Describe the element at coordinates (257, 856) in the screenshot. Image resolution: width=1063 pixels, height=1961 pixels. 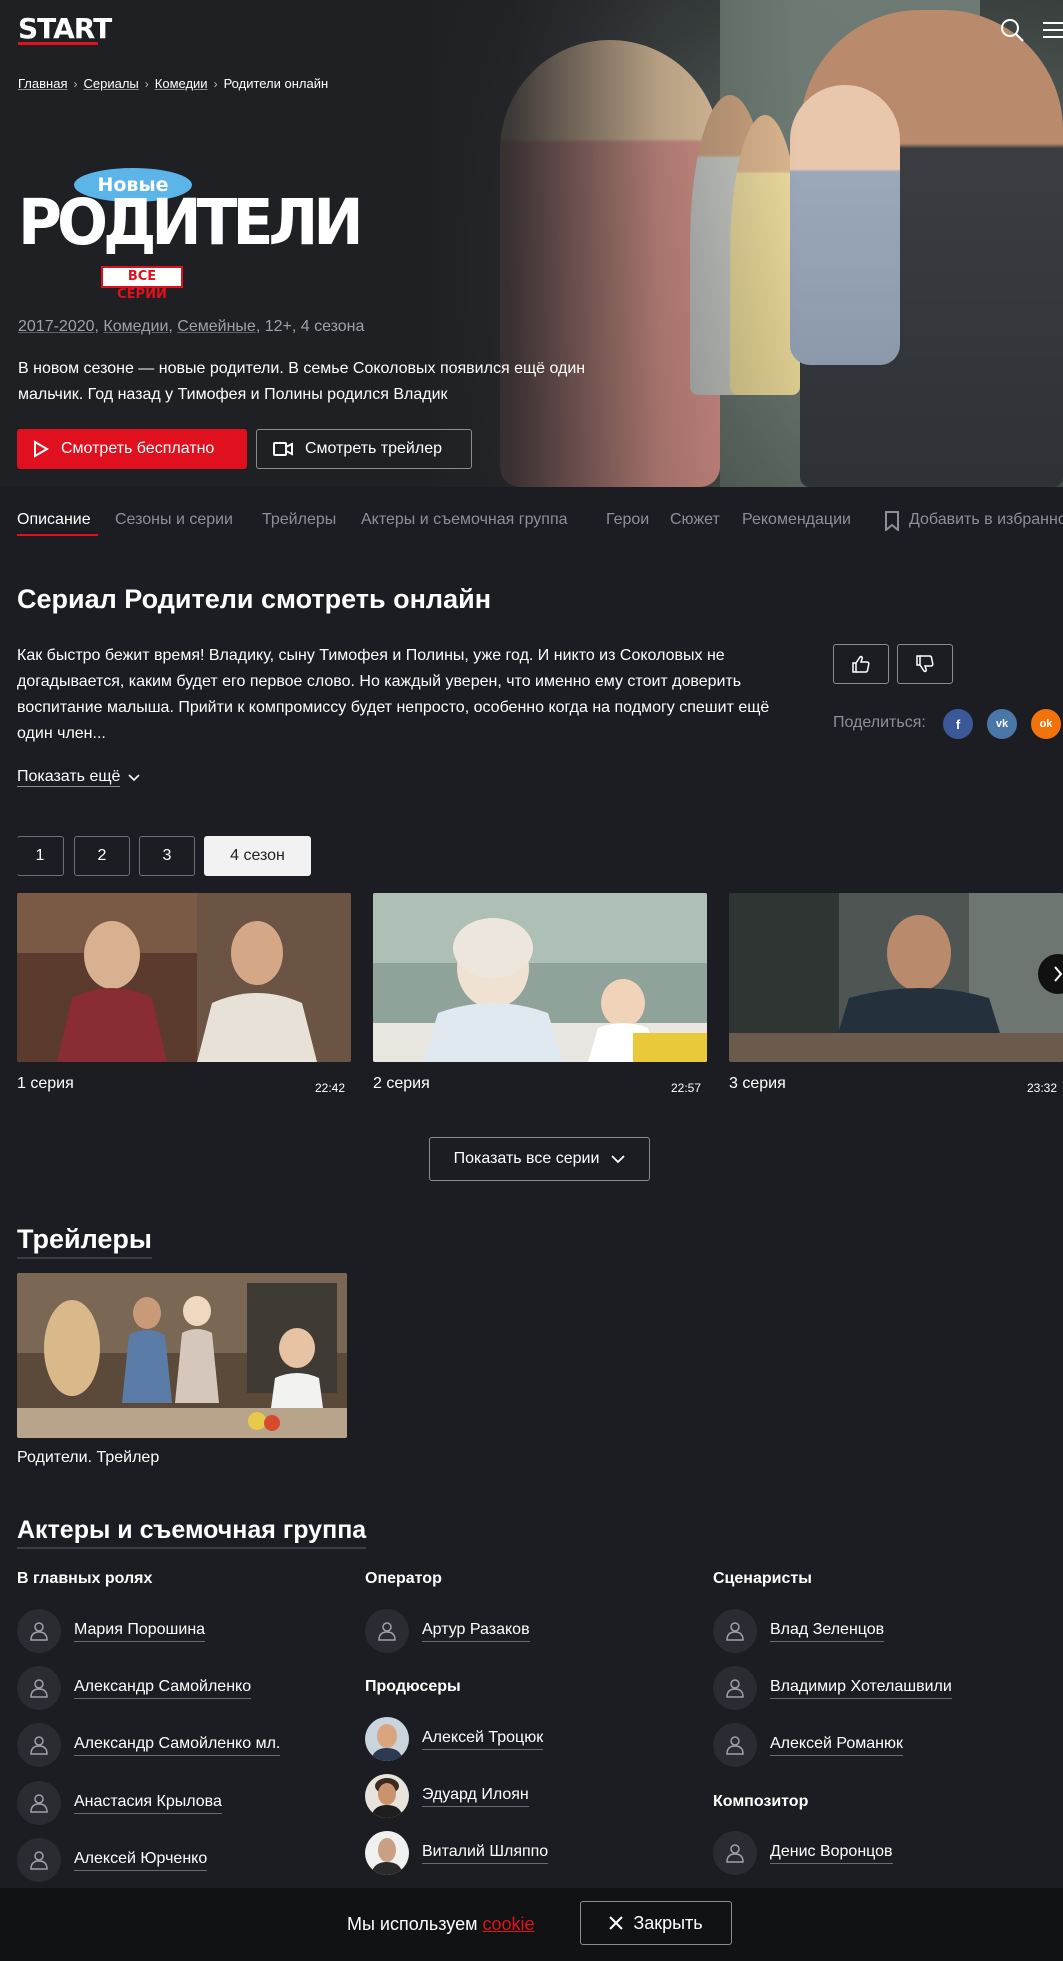
I see `season-4-button: 4 сезон` at that location.